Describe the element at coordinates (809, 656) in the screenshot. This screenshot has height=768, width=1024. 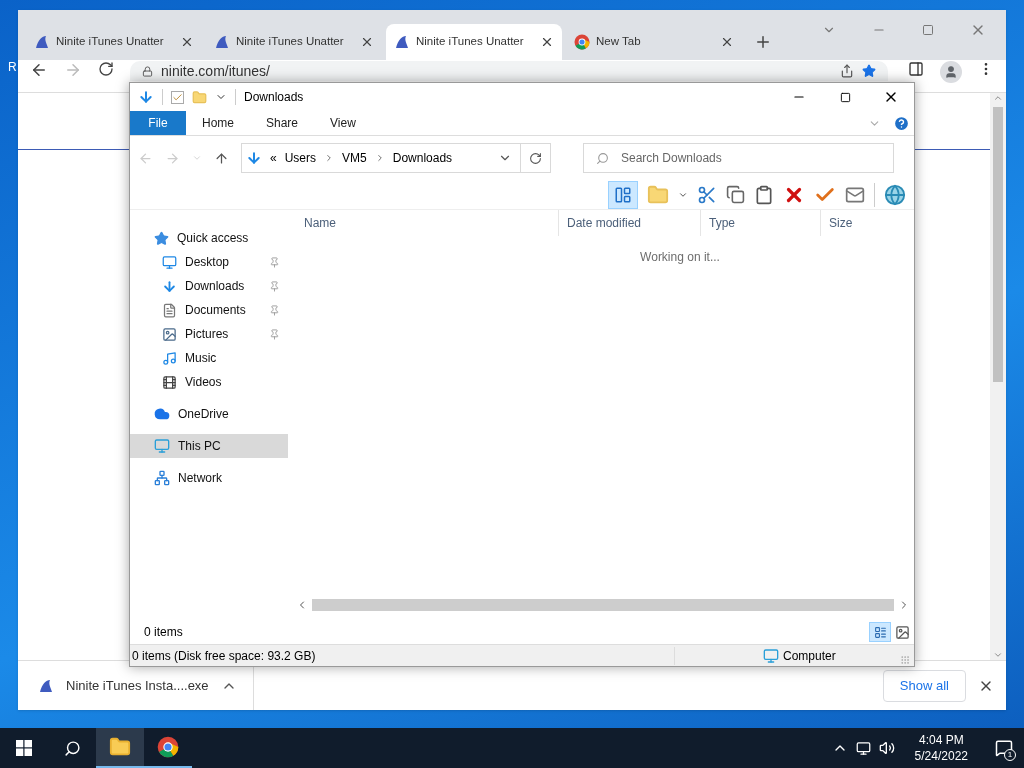
I see `status-location: Computer` at that location.